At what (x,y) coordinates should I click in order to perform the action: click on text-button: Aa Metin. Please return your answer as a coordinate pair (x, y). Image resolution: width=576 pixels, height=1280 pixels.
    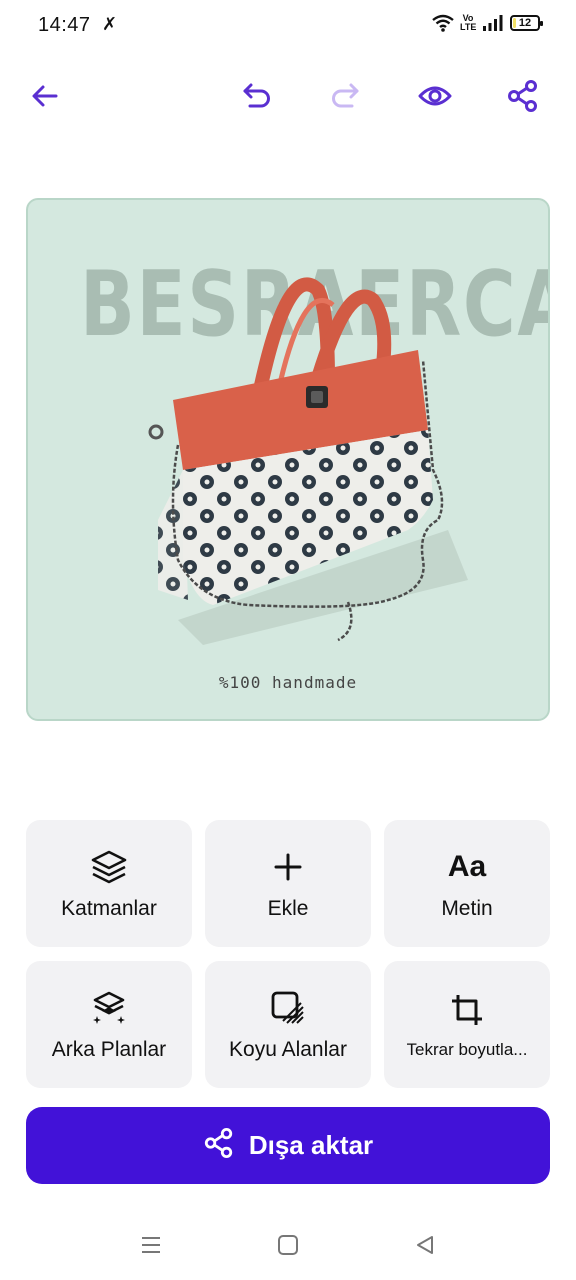
    Looking at the image, I should click on (467, 883).